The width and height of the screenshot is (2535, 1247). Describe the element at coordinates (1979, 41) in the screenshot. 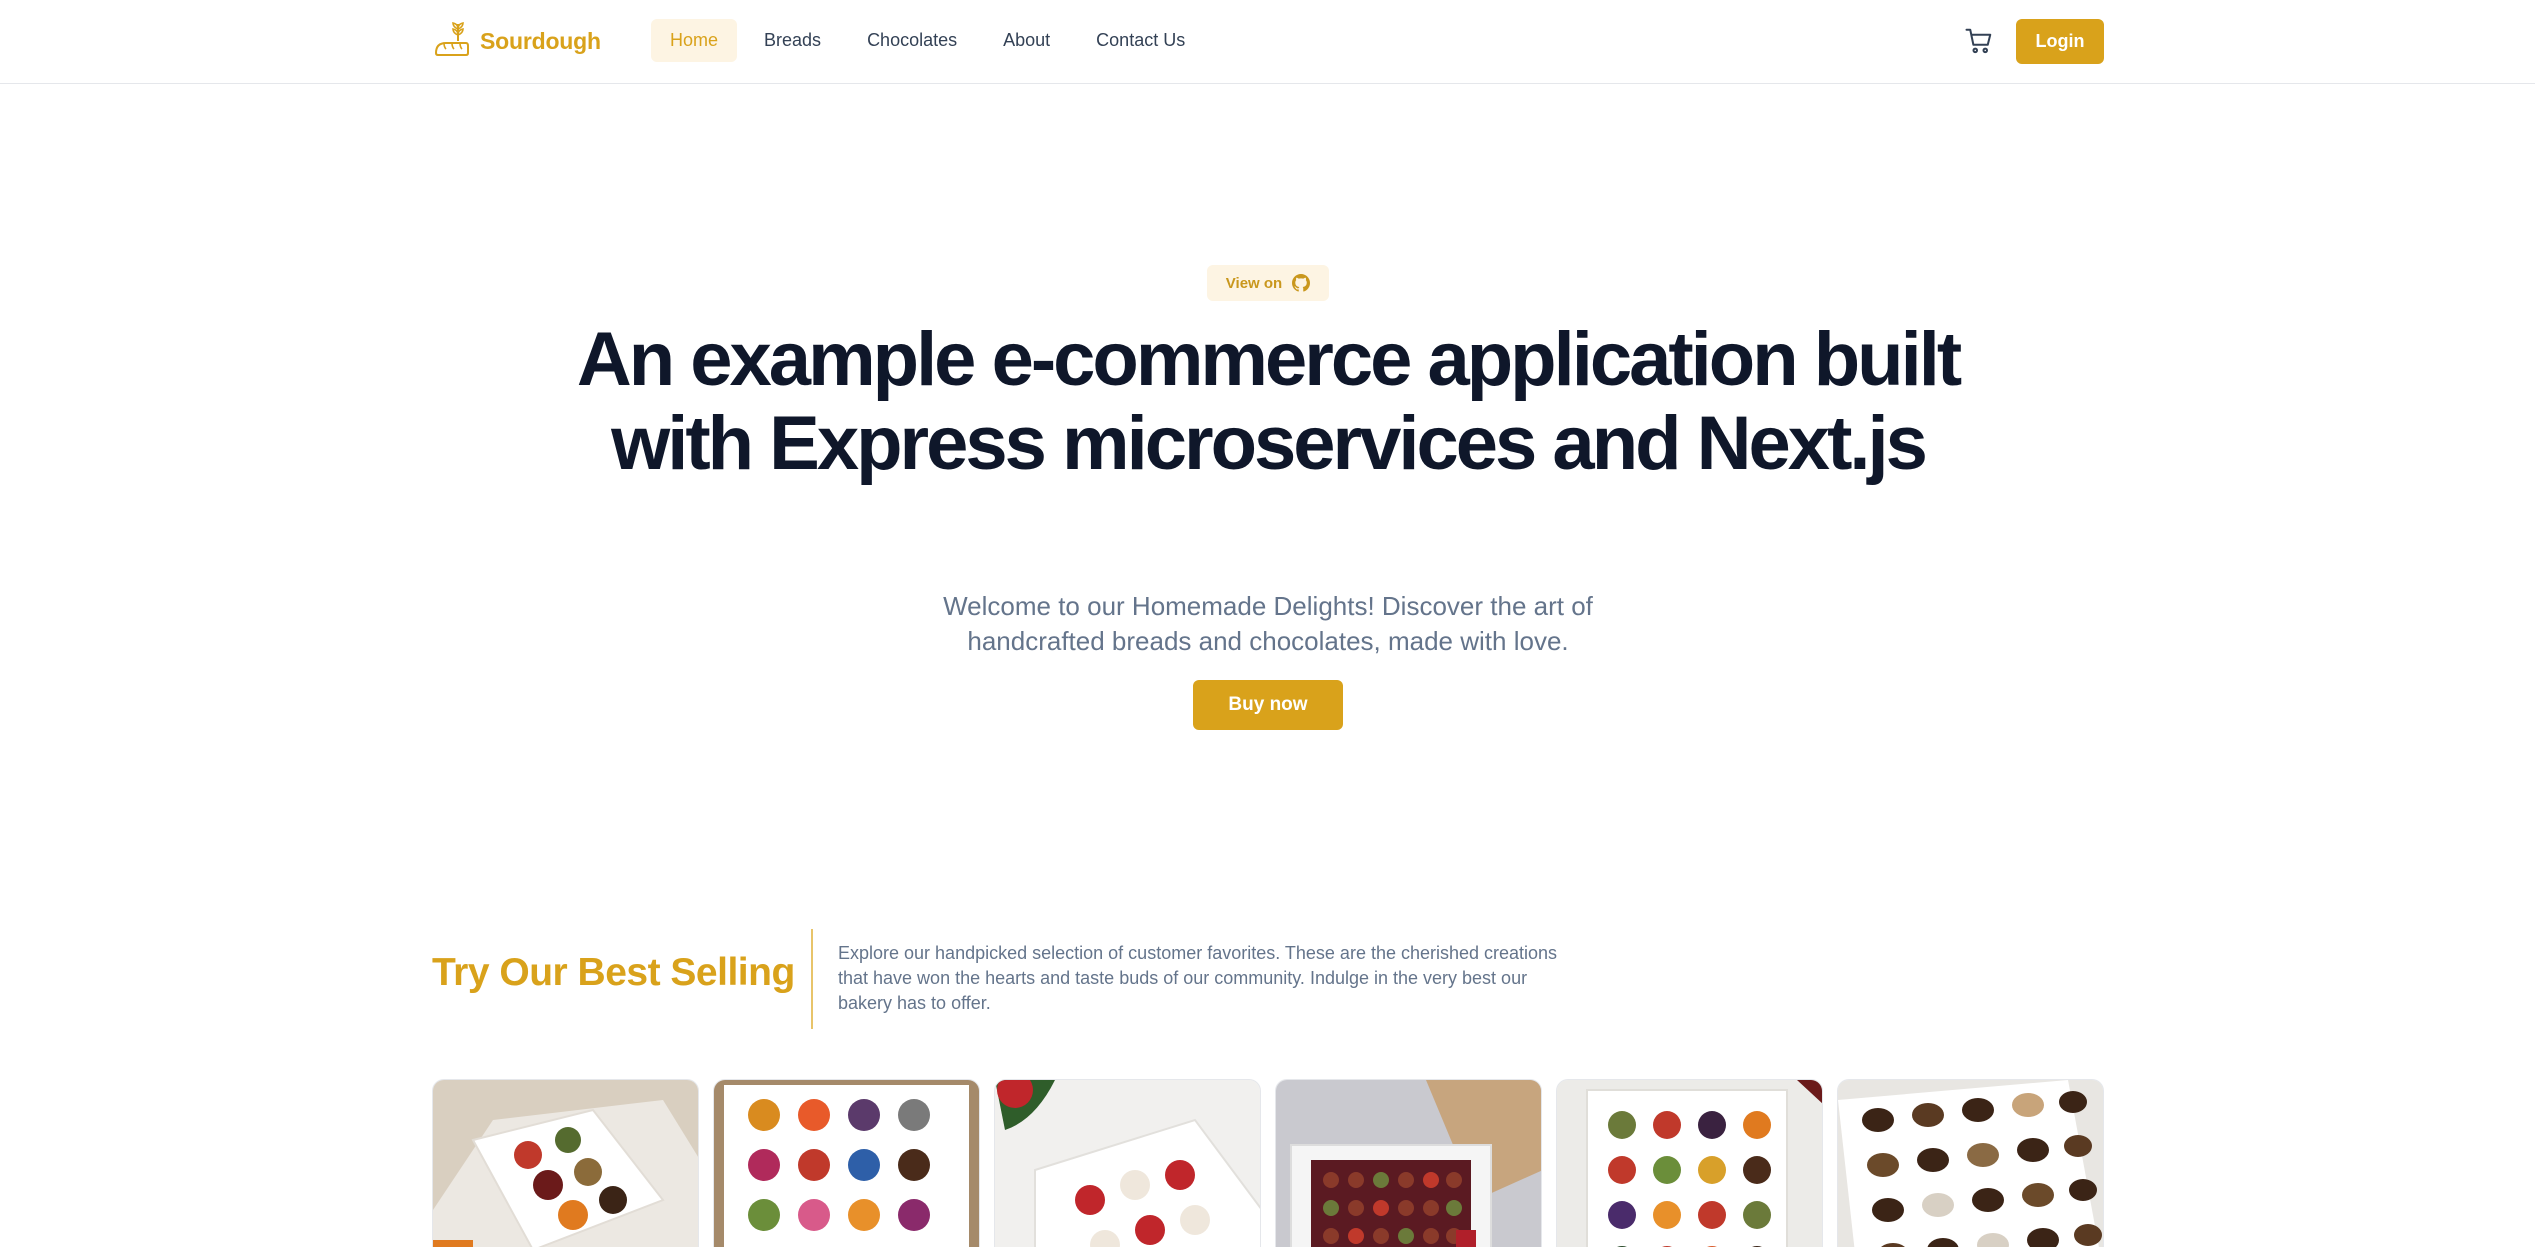

I see `shopping-cart-icon` at that location.